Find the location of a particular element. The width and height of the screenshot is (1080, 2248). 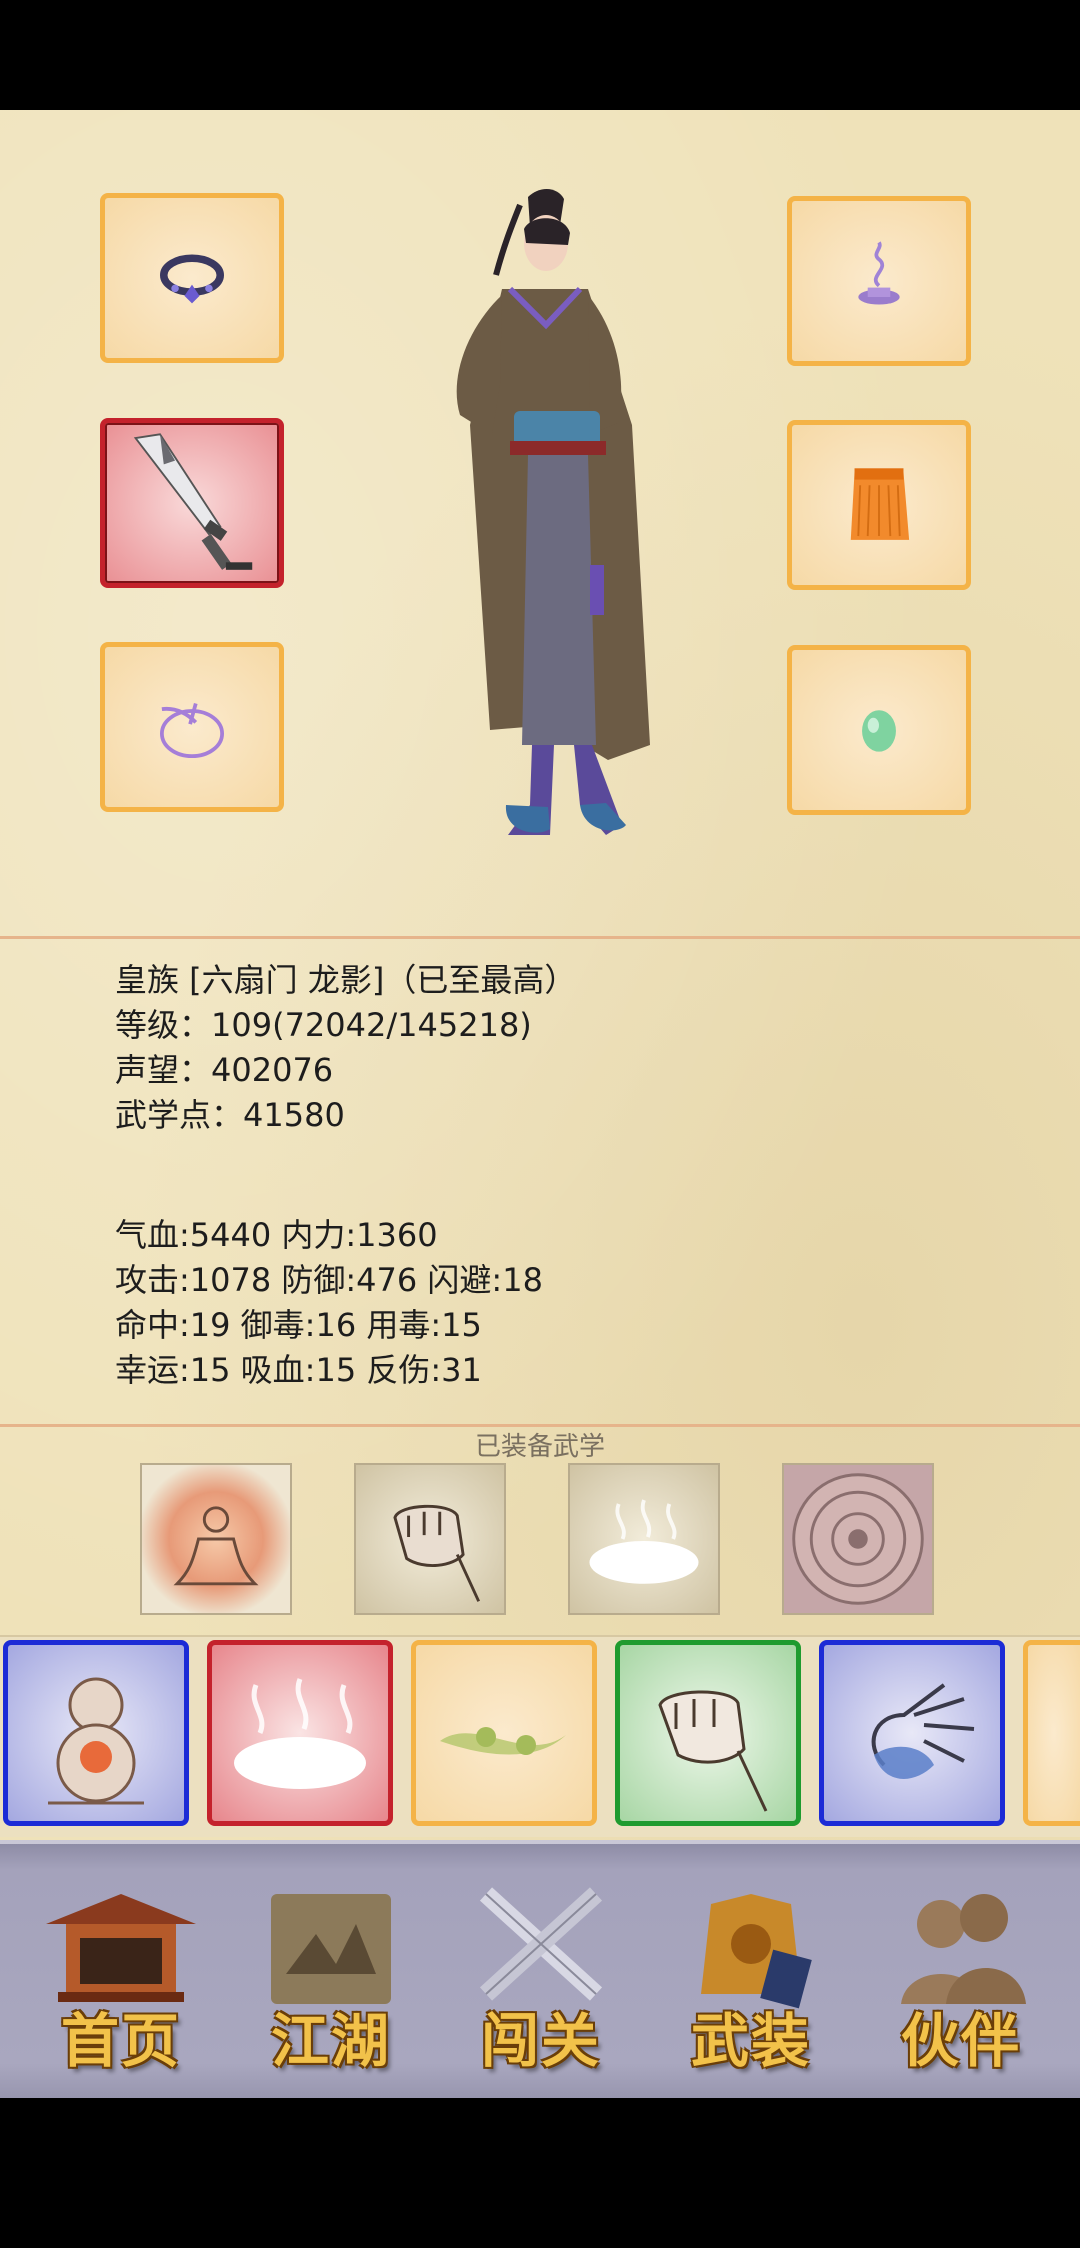

stats-luck-lifesteal: 幸运:15 吸血:15 反伤:31 is located at coordinates (298, 1370).